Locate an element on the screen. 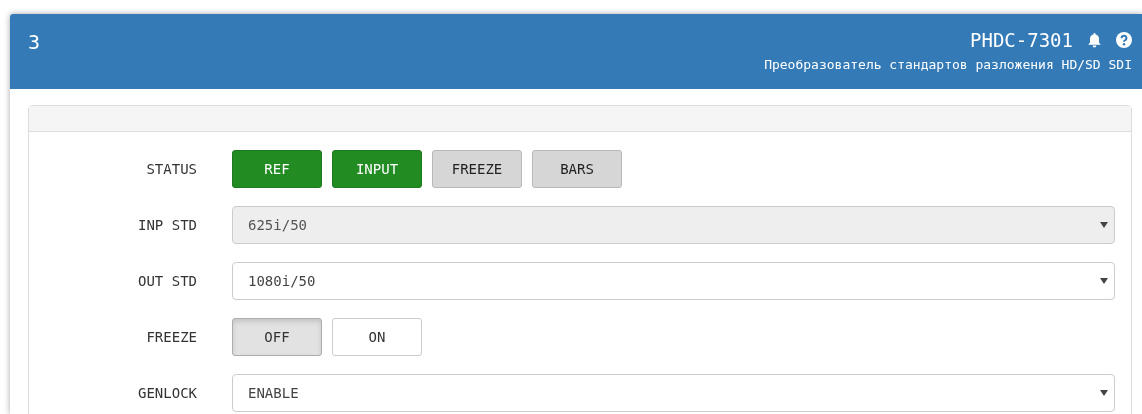  setting-label: FREEZE is located at coordinates (171, 337).